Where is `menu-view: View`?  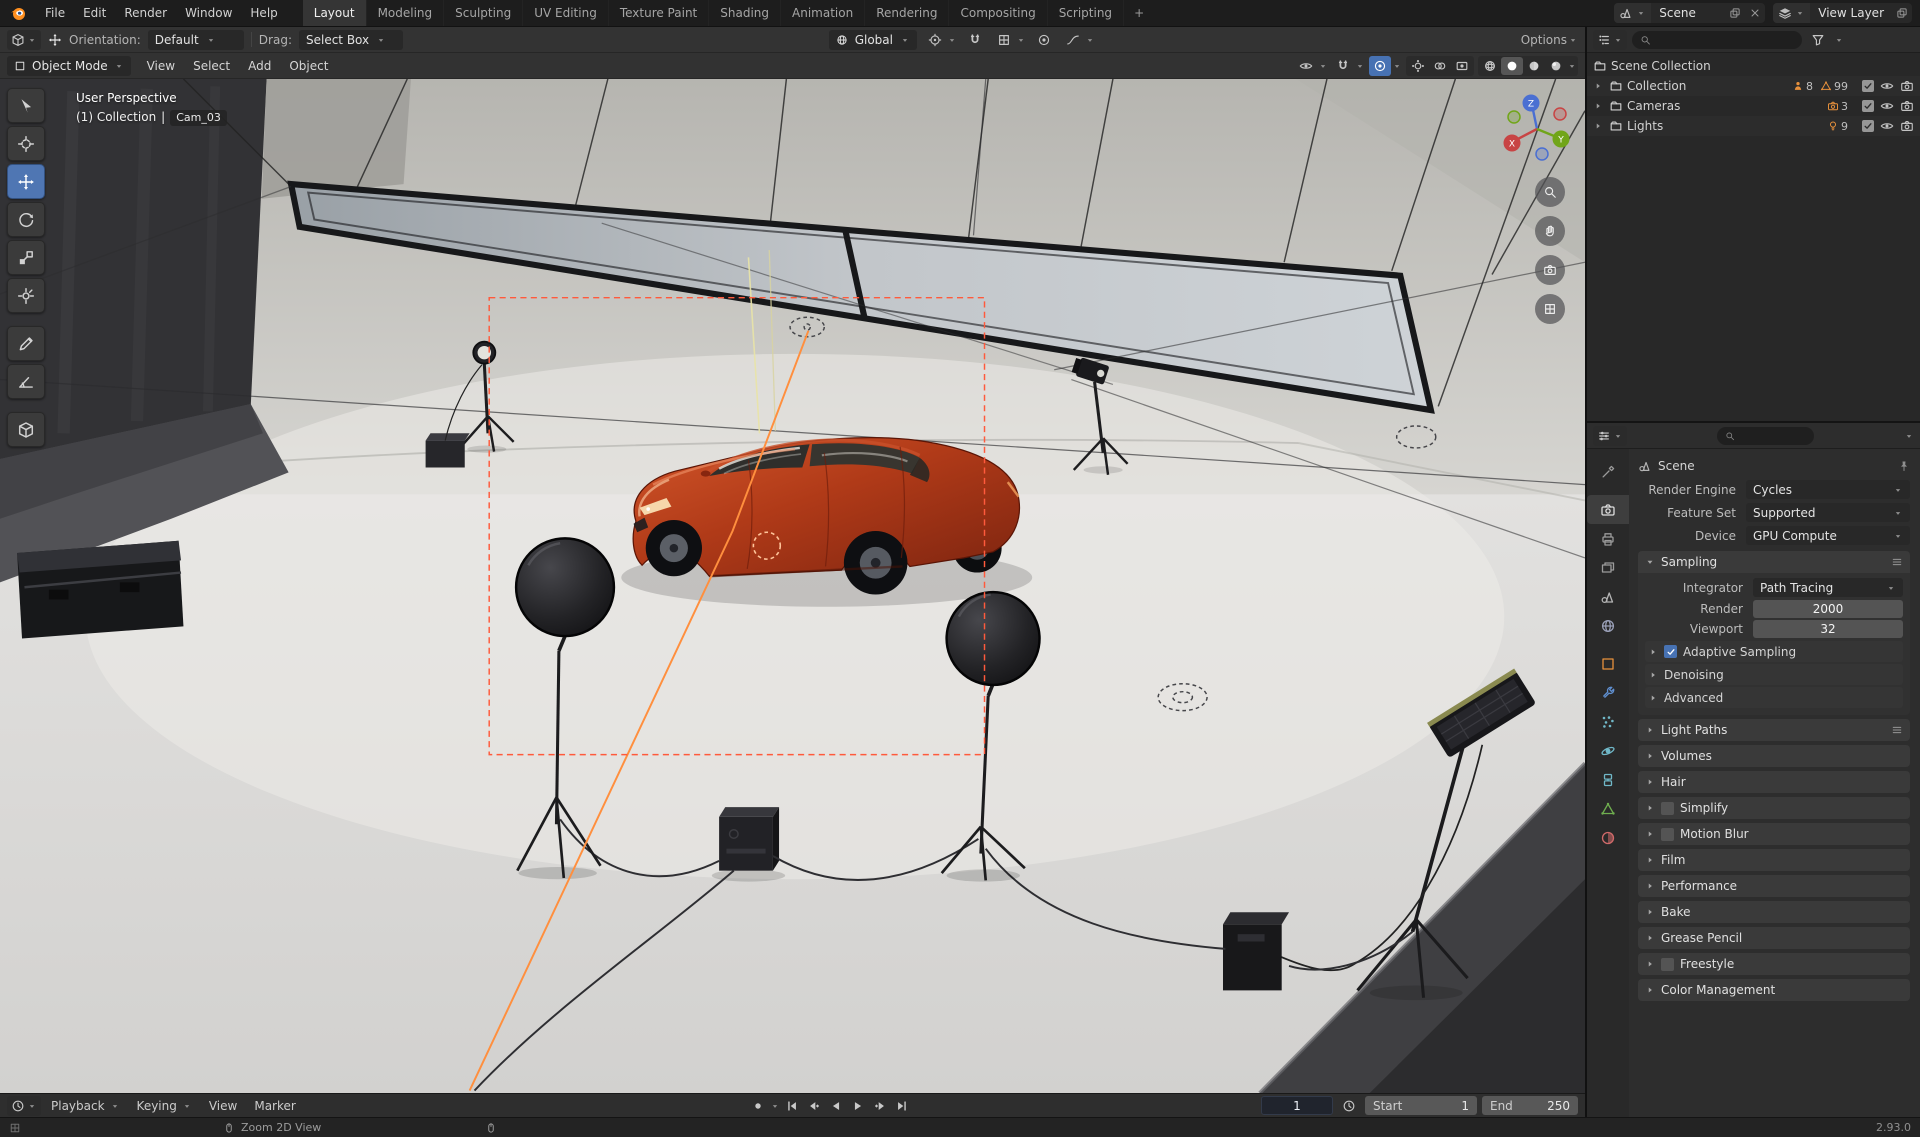
menu-view: View is located at coordinates (161, 66).